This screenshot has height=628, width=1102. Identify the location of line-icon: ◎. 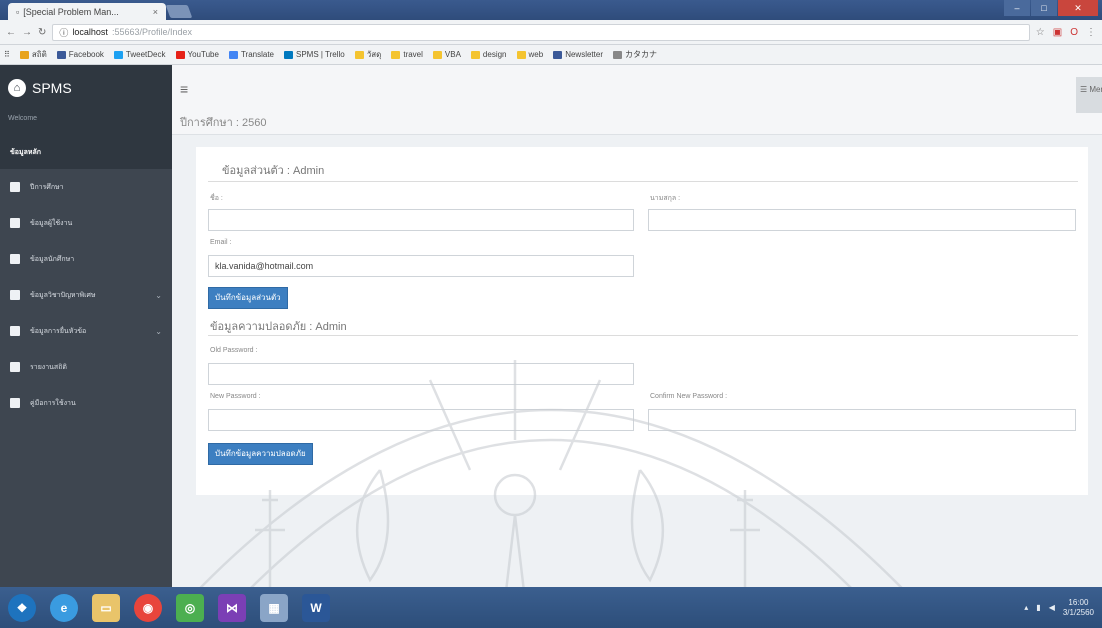
(190, 607).